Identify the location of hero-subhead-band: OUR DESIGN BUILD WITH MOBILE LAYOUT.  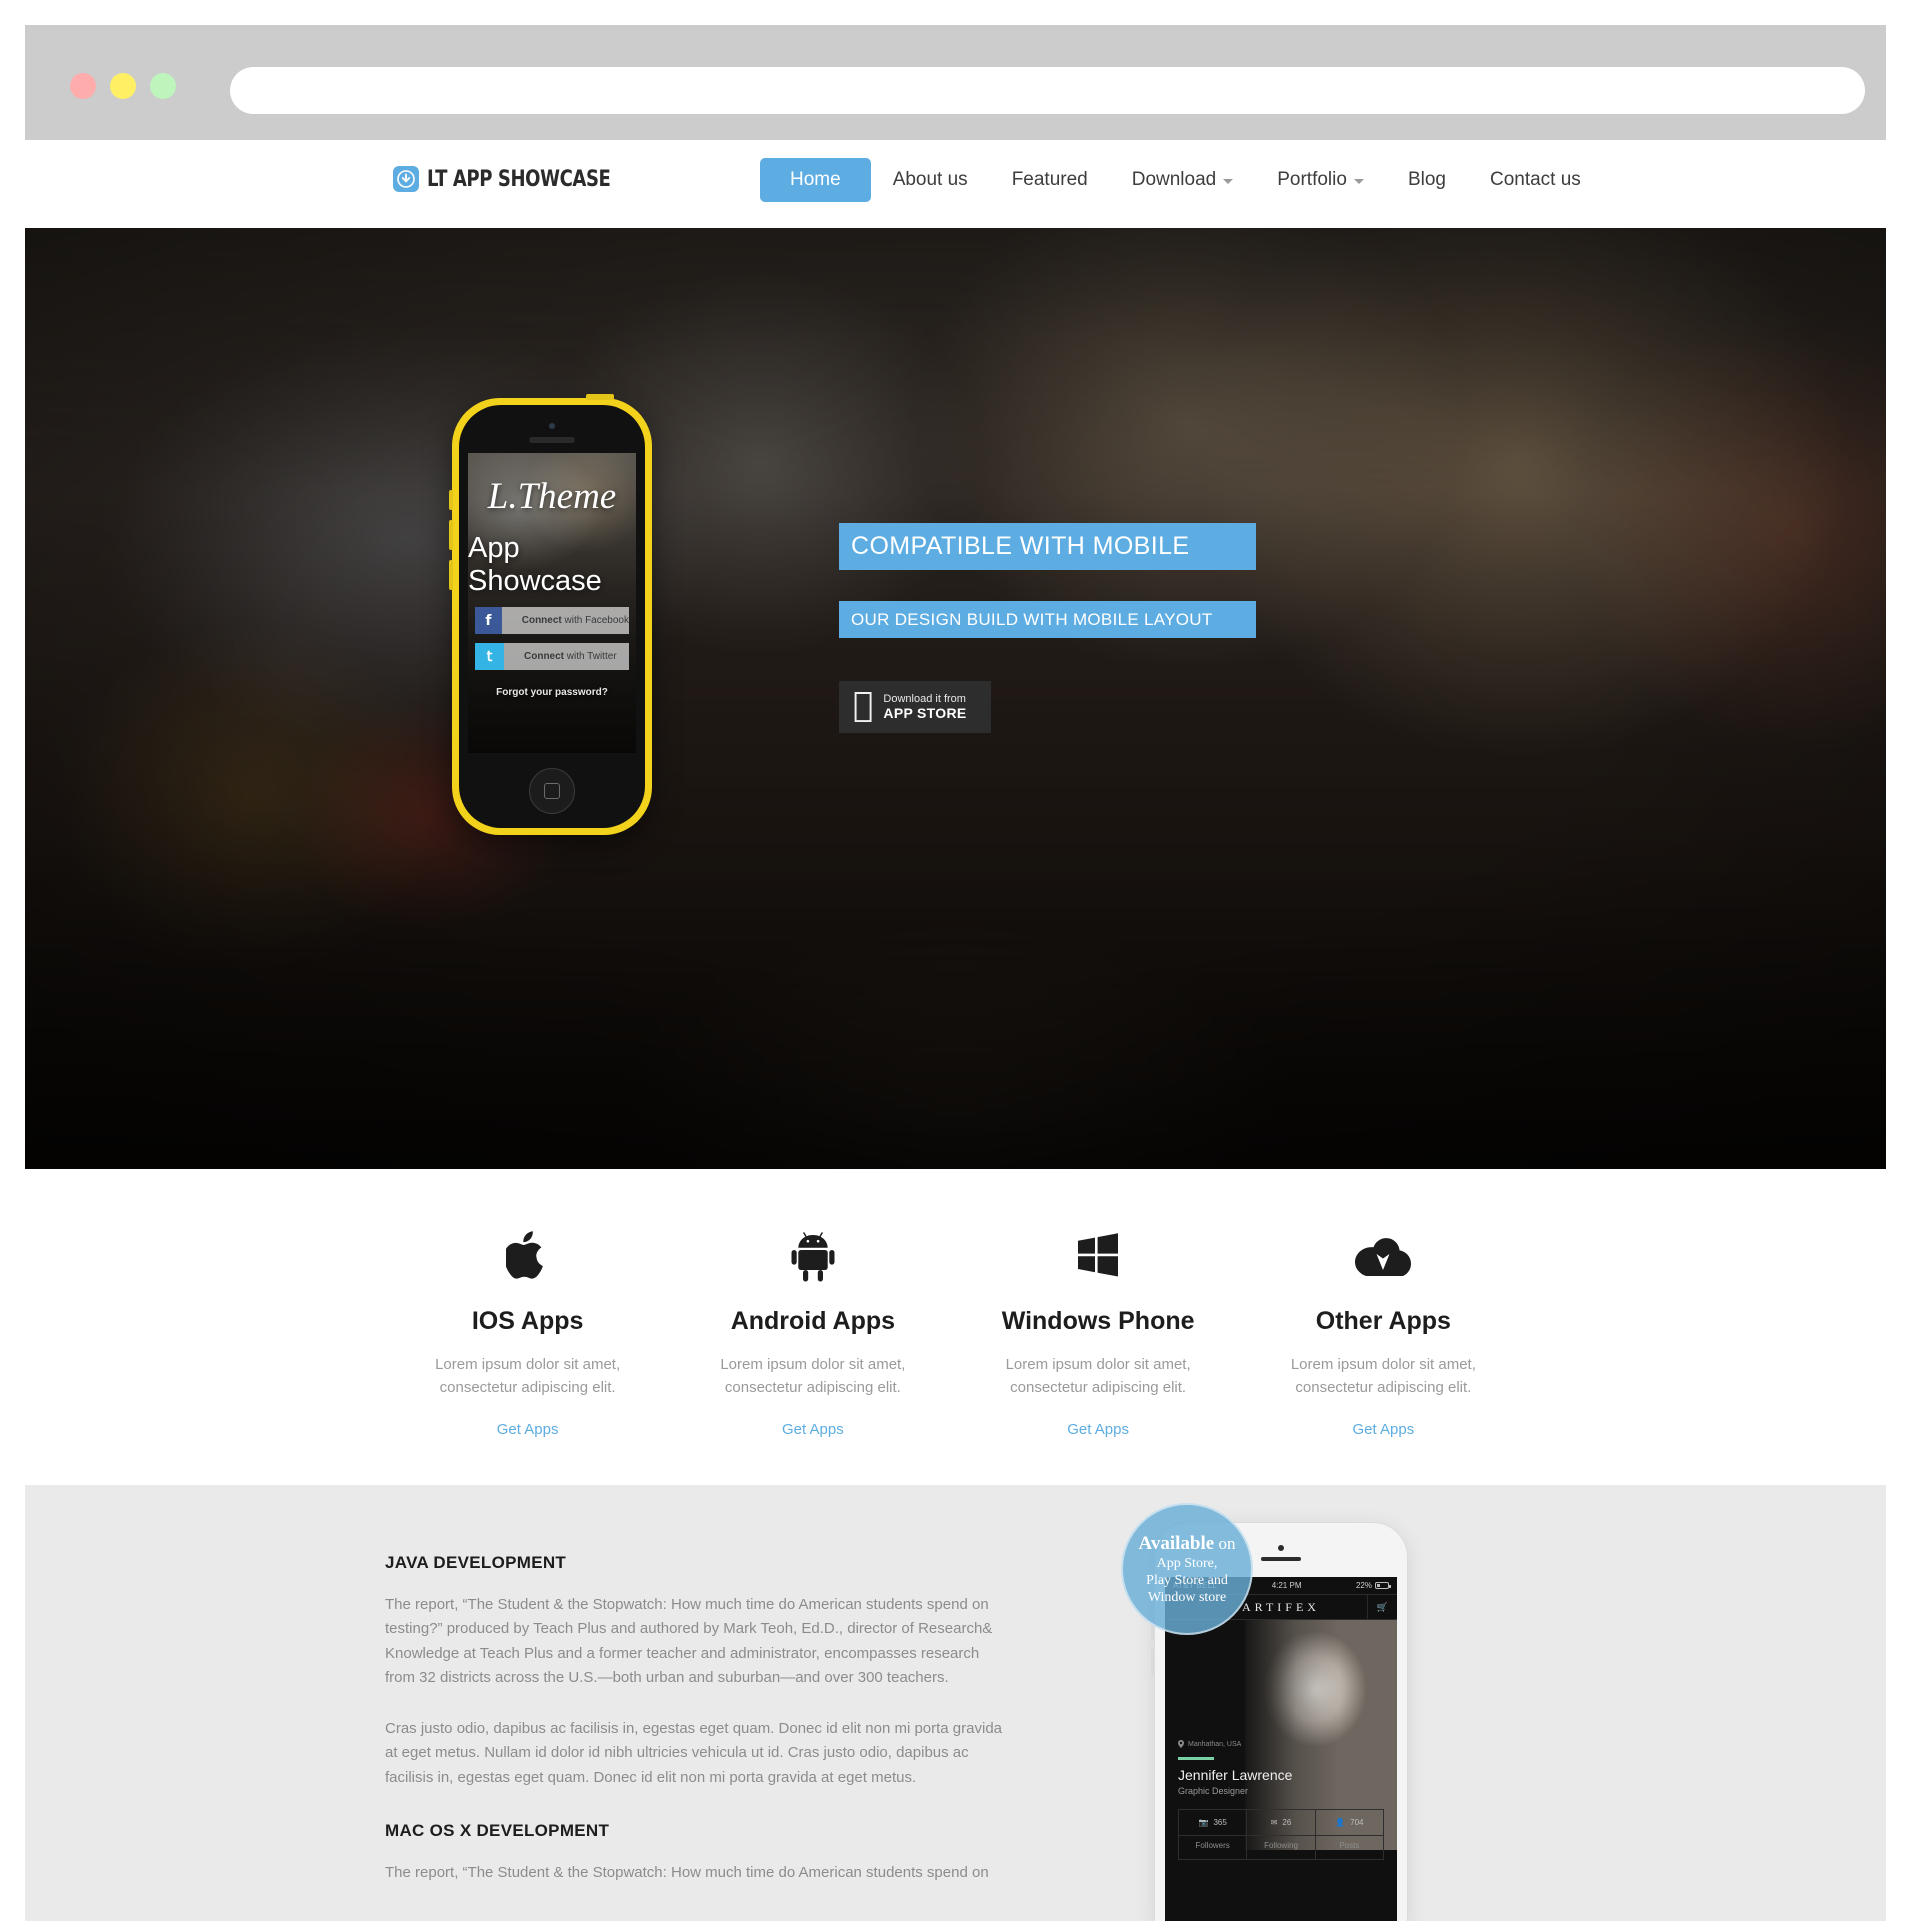
(1047, 619).